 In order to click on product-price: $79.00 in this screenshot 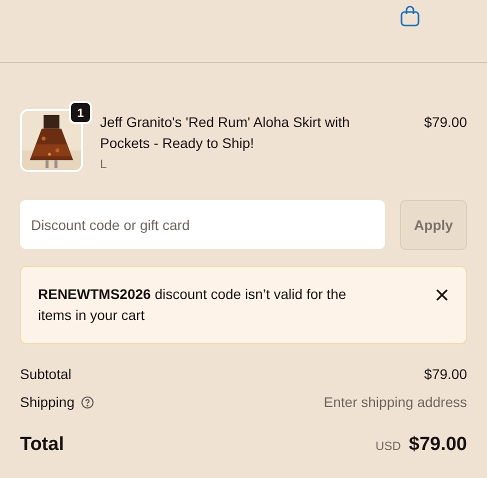, I will do `click(445, 122)`.